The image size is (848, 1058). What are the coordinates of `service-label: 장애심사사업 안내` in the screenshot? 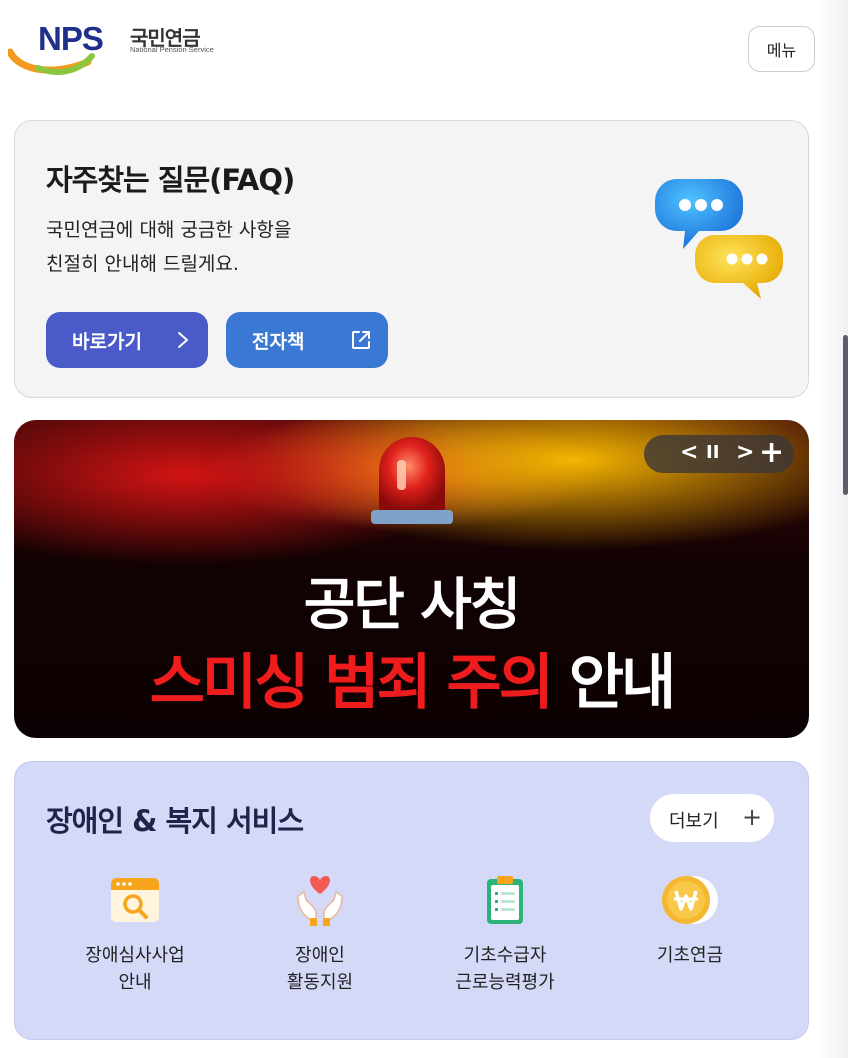 It's located at (135, 969).